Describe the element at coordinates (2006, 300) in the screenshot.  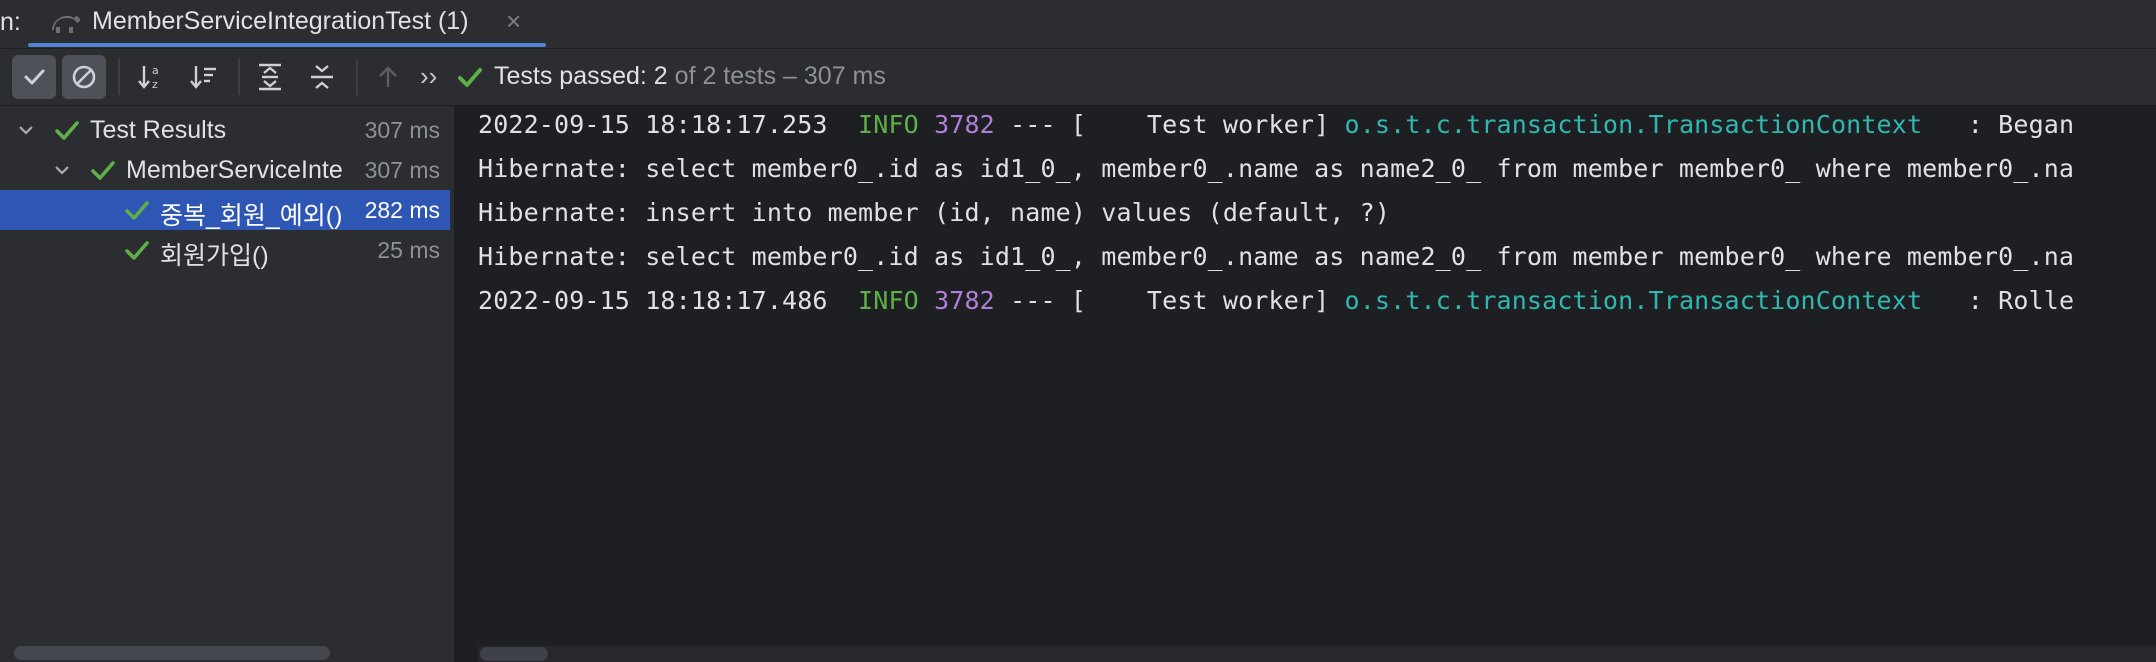
I see `log-message: : Rolle` at that location.